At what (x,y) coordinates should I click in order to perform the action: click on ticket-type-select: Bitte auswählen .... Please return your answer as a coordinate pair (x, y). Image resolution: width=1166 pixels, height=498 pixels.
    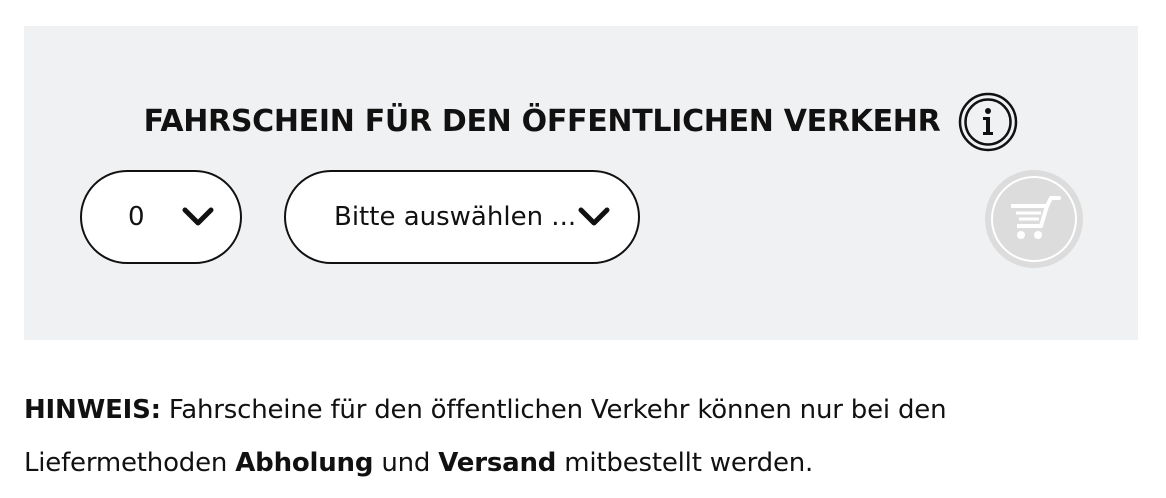
    Looking at the image, I should click on (462, 217).